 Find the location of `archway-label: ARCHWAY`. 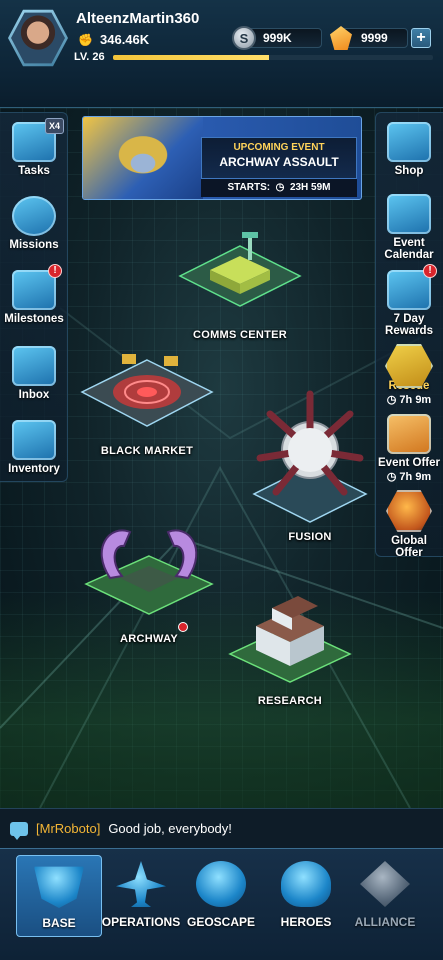

archway-label: ARCHWAY is located at coordinates (149, 639).